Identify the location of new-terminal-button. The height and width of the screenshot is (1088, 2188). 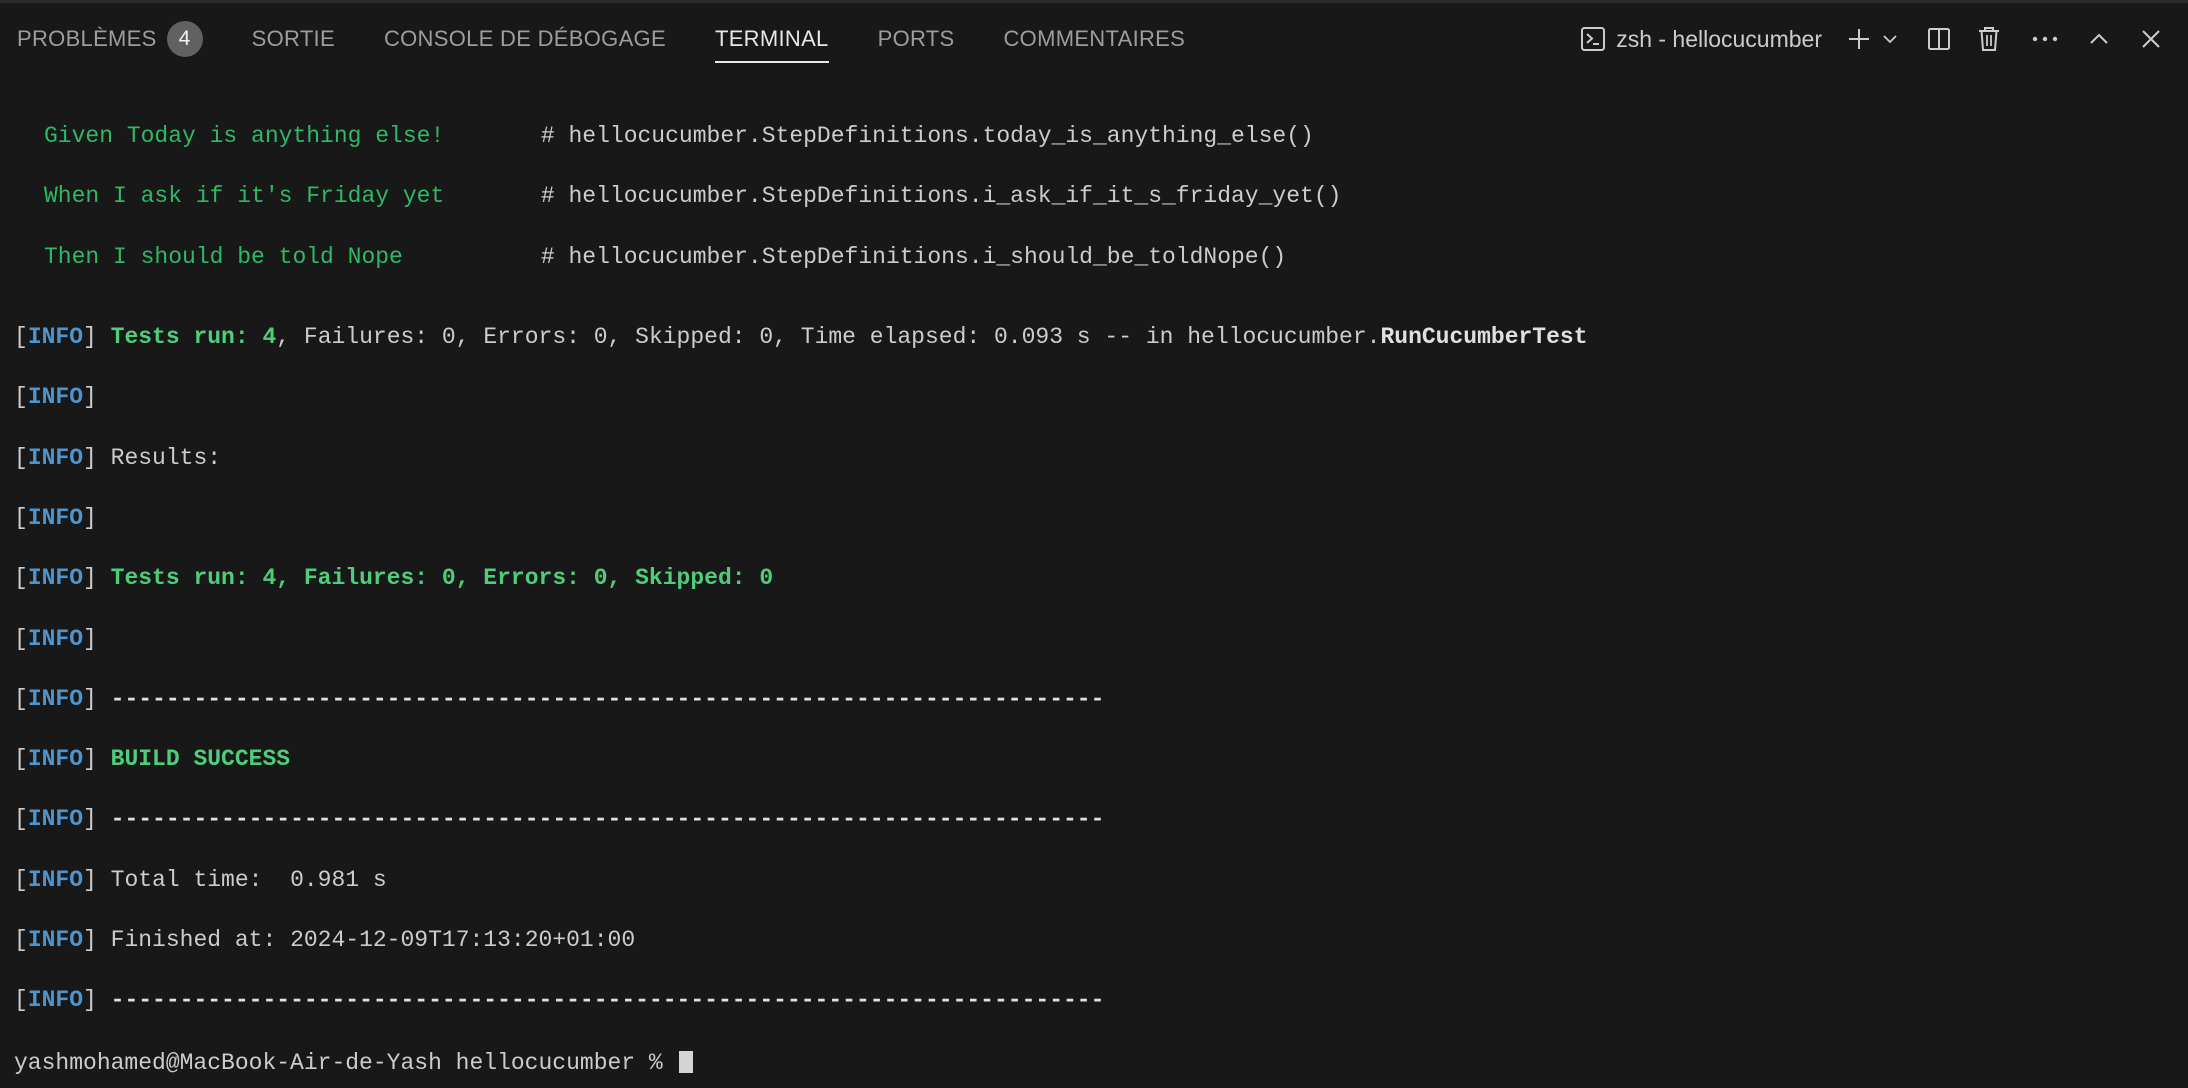
(1859, 39).